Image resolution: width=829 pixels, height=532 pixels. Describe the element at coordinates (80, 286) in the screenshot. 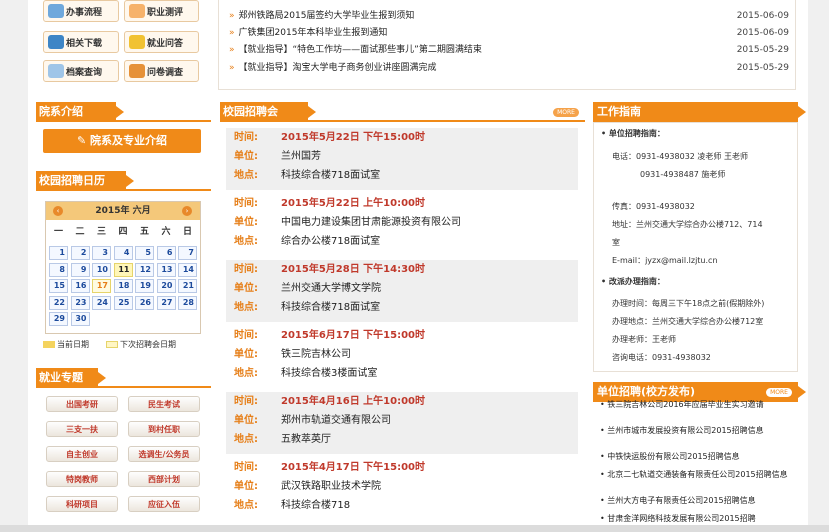

I see `calendar-day: 16` at that location.